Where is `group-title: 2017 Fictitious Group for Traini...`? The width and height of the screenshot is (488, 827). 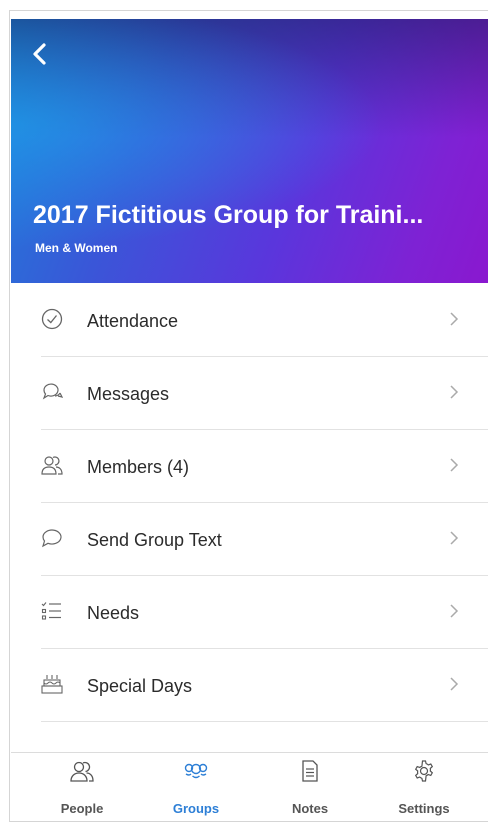
group-title: 2017 Fictitious Group for Traini... is located at coordinates (228, 215).